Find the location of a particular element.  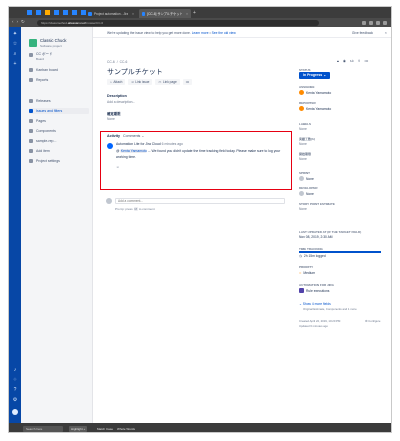

time-tracking-bar is located at coordinates (340, 252).